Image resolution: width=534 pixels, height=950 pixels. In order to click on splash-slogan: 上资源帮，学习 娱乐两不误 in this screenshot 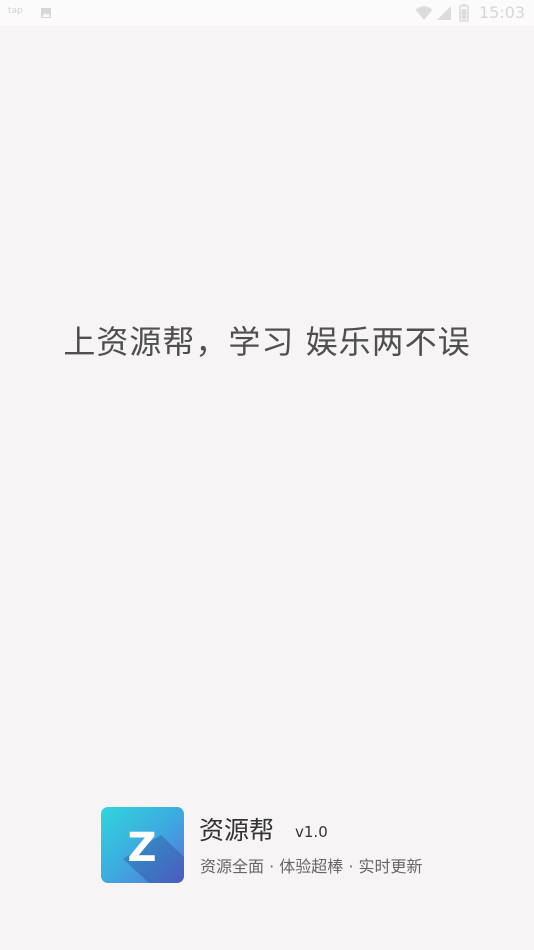, I will do `click(267, 342)`.